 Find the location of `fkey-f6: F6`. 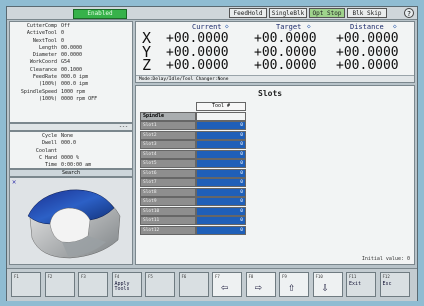

fkey-f6: F6 is located at coordinates (193, 284).